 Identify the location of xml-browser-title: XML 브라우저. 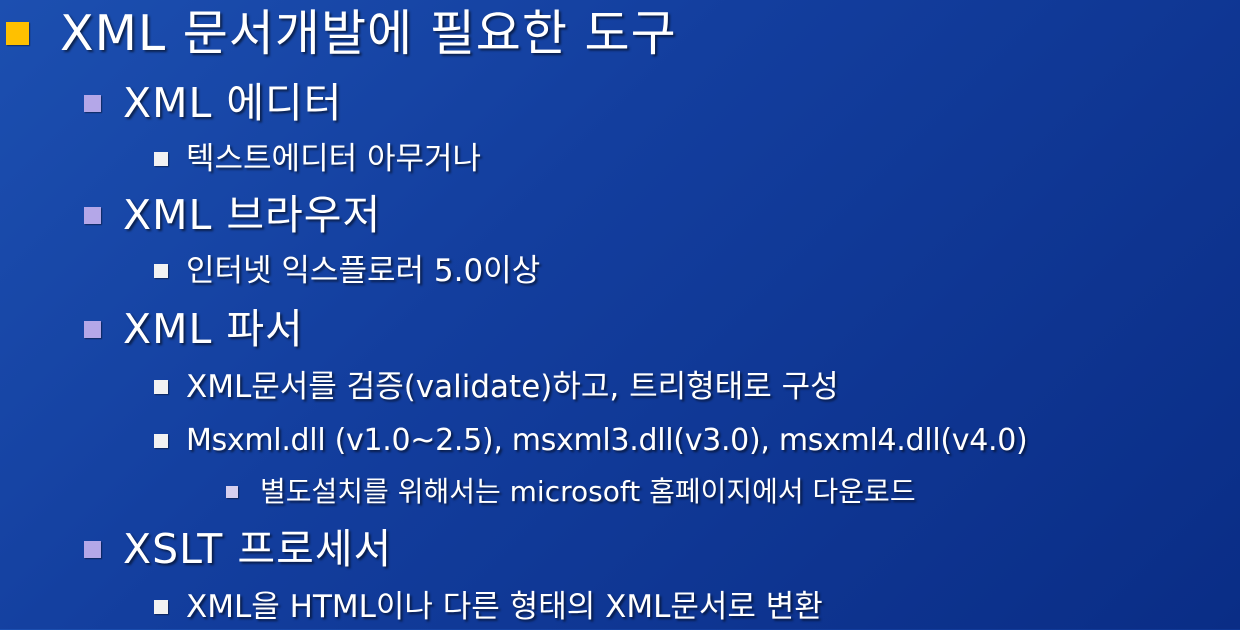
(252, 215).